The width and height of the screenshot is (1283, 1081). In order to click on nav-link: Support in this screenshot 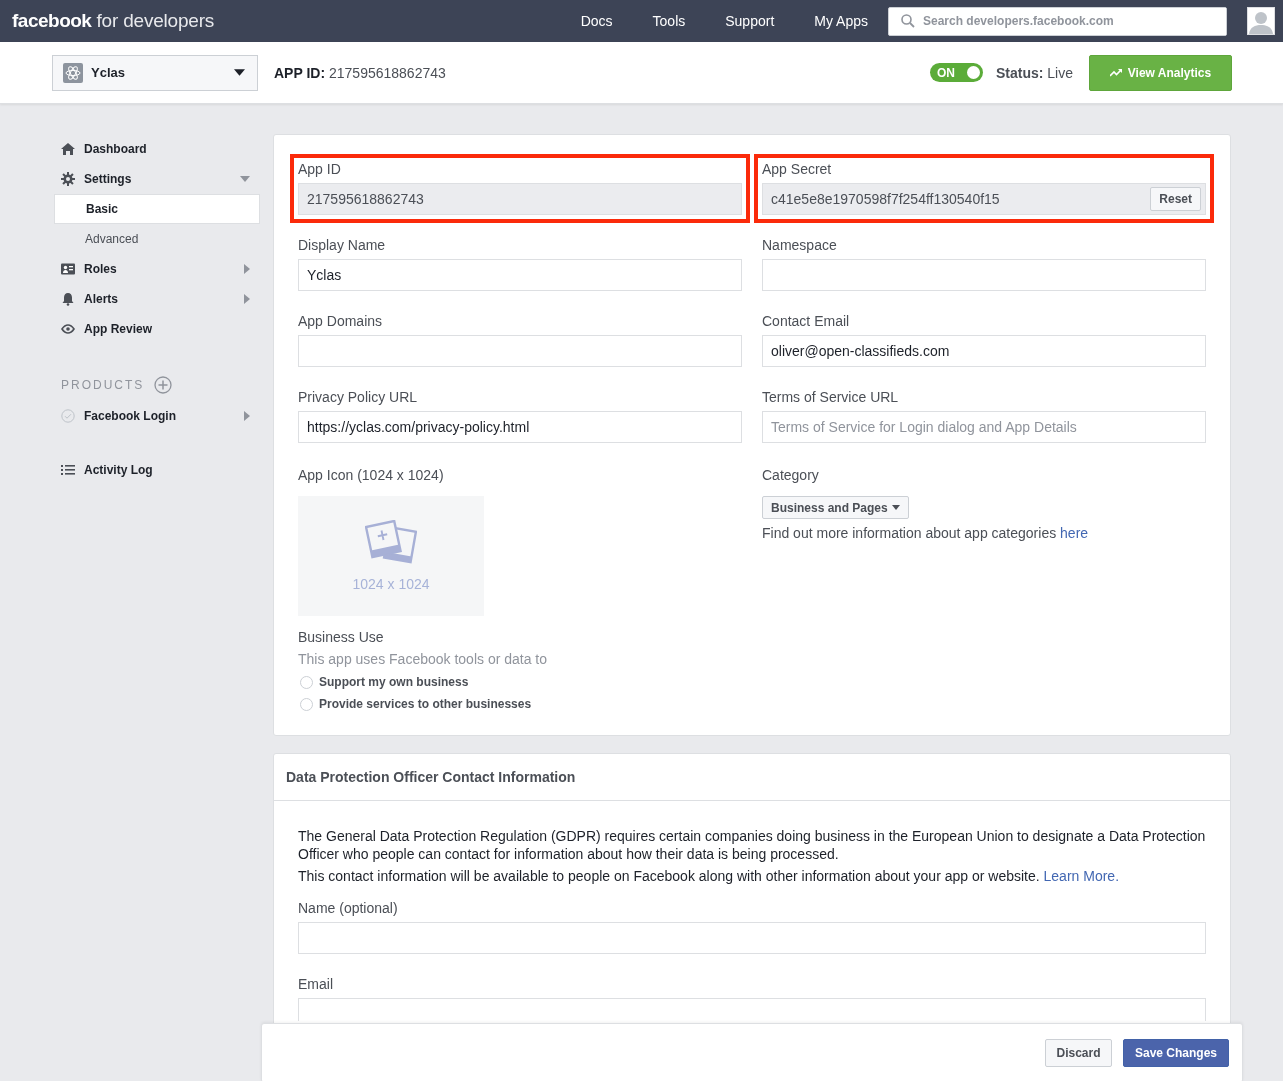, I will do `click(750, 21)`.